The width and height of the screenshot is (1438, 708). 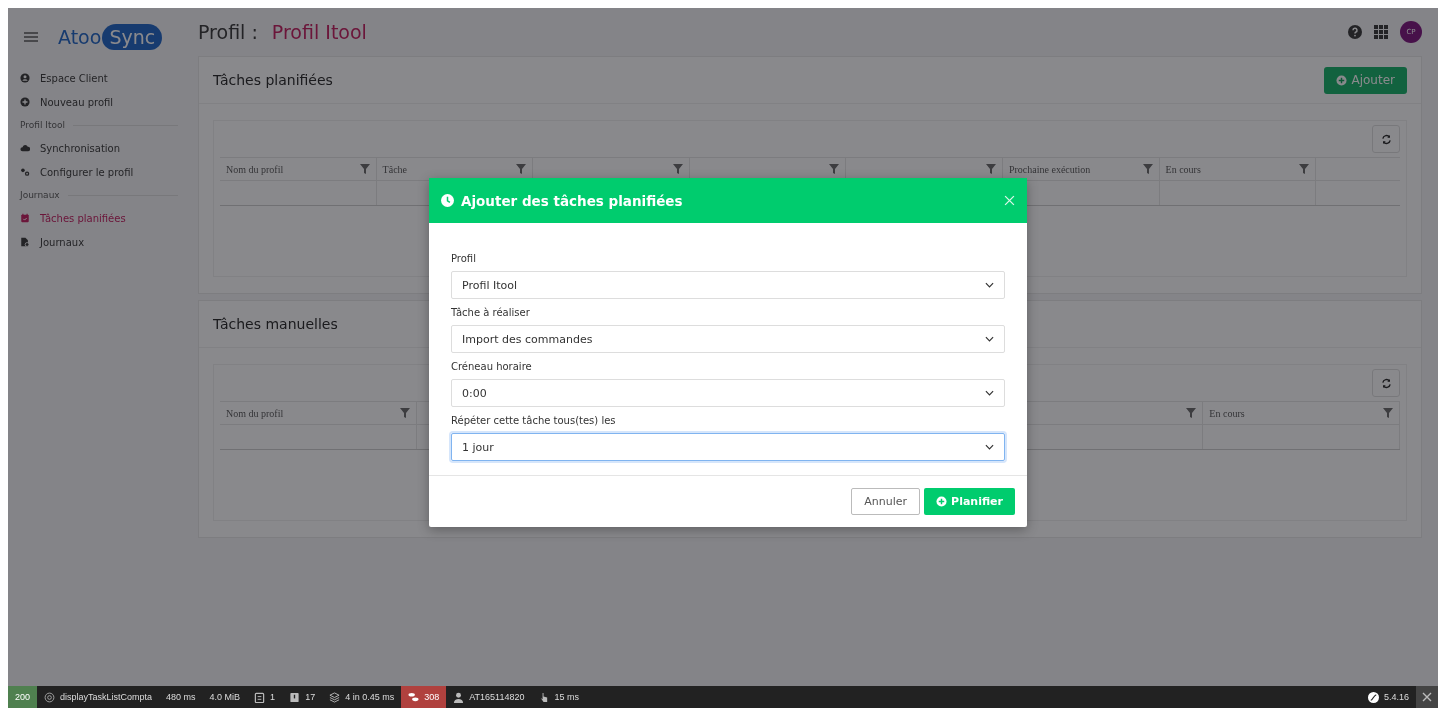 I want to click on sidebar-item: Journaux, so click(x=103, y=242).